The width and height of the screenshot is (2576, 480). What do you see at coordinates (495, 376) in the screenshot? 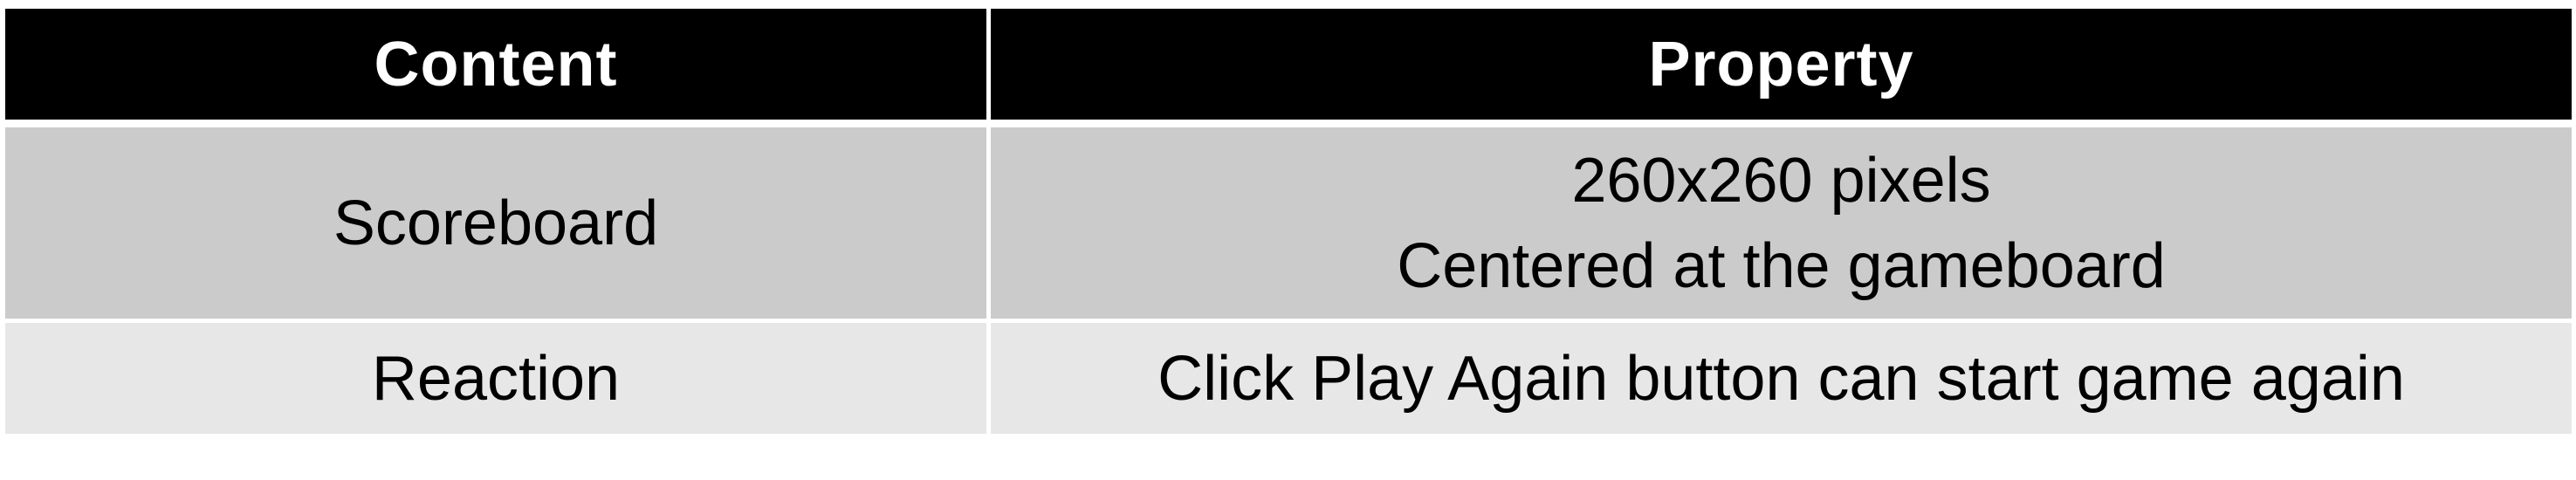
I see `cell-content-reaction: Reaction` at bounding box center [495, 376].